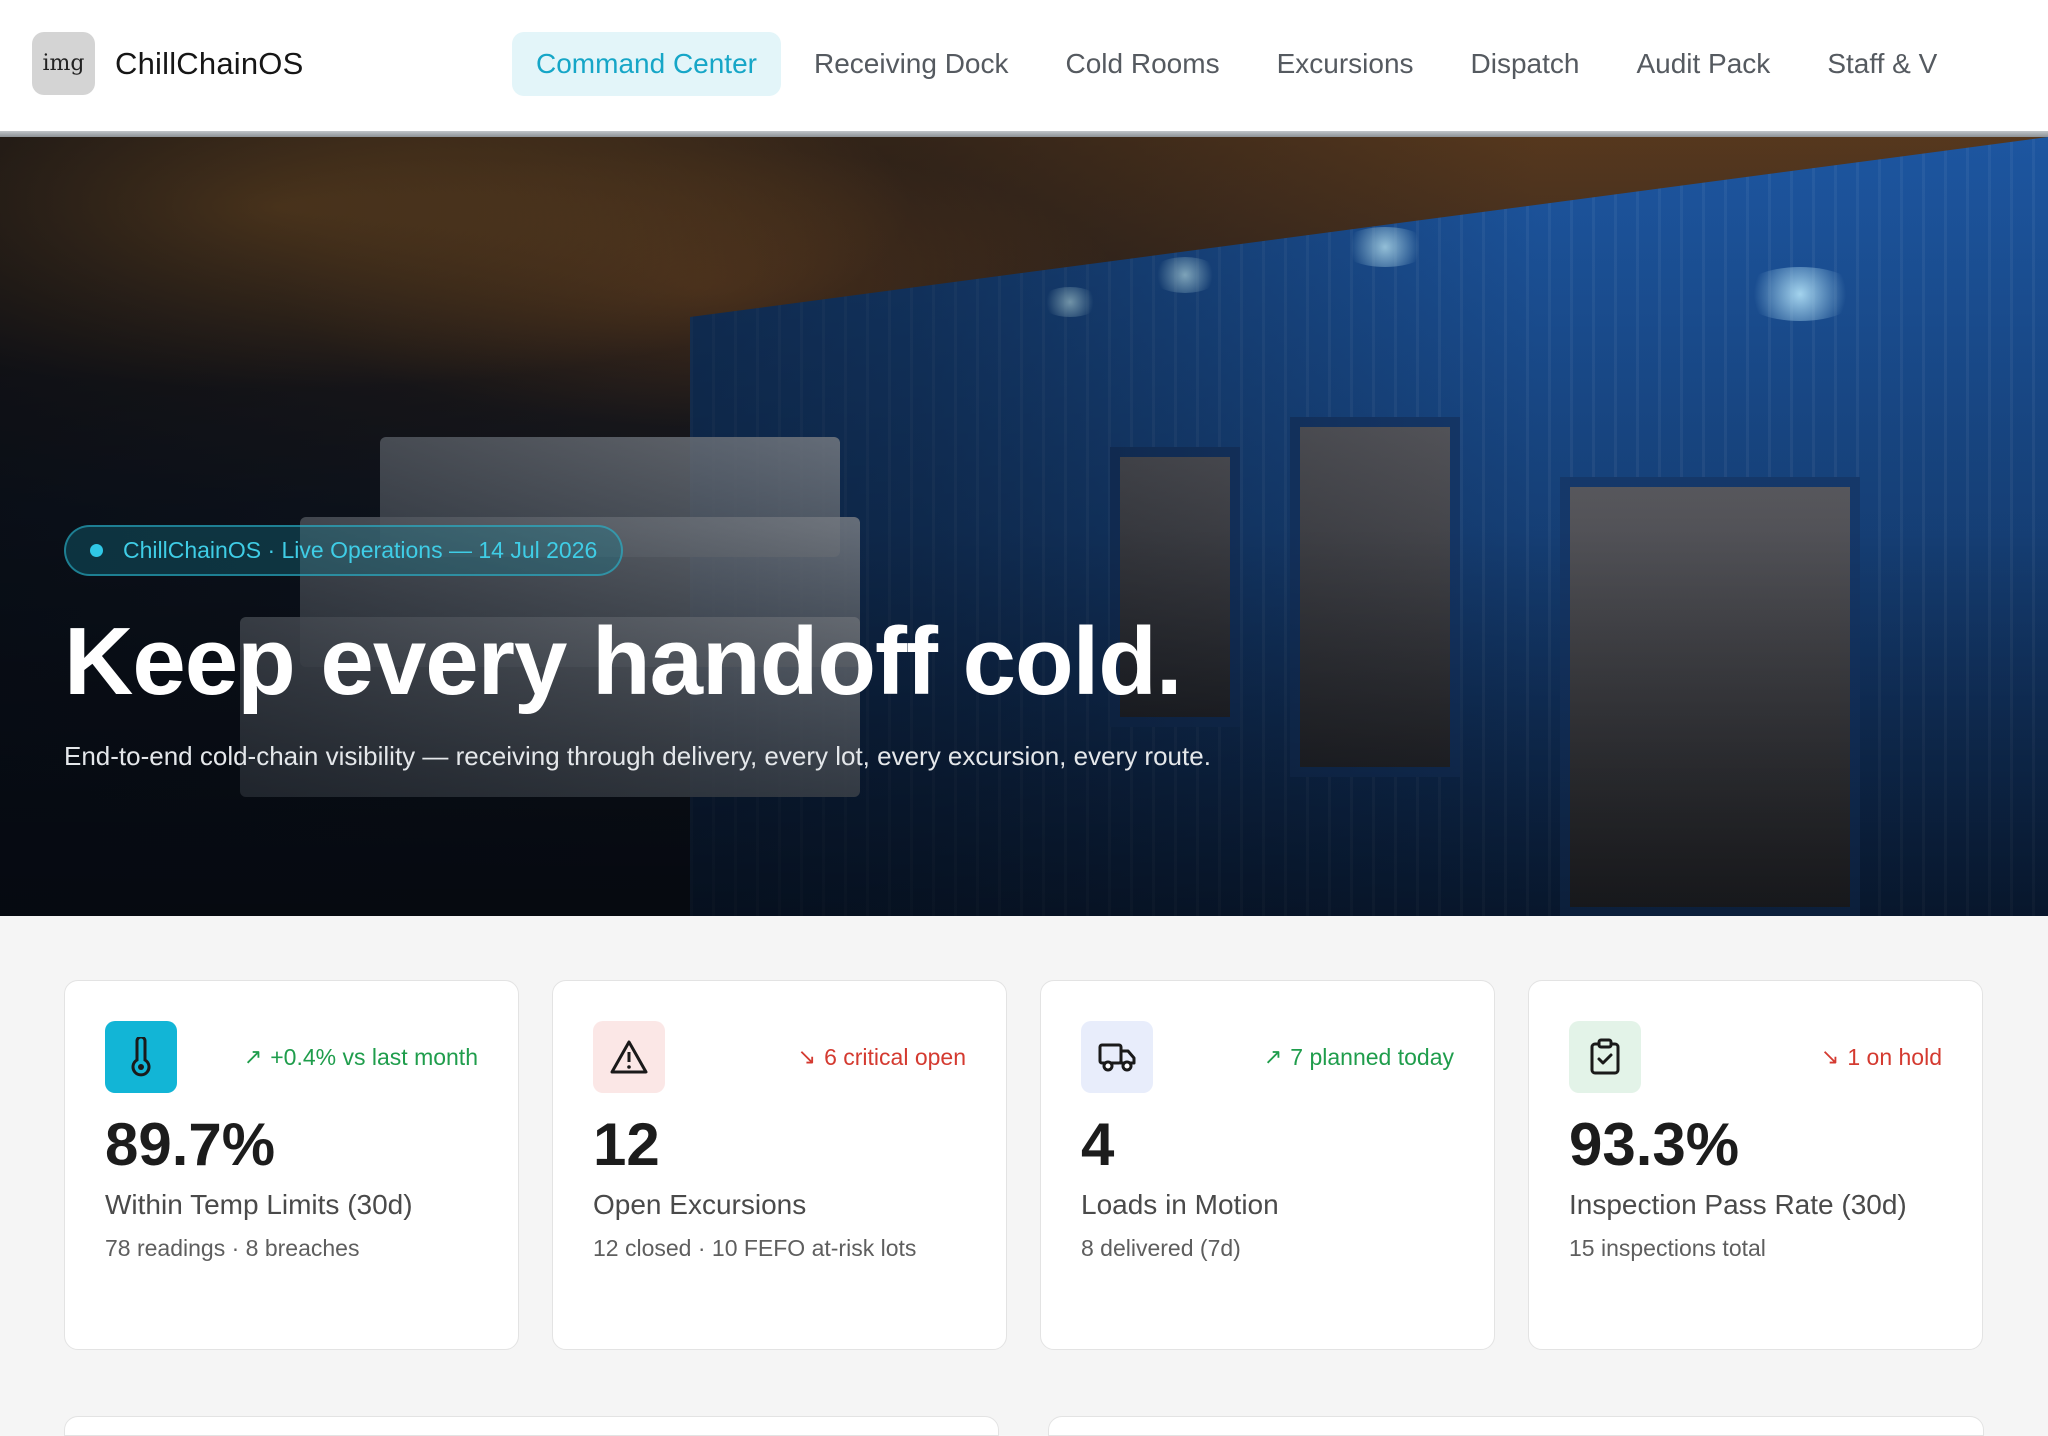  Describe the element at coordinates (1738, 1204) in the screenshot. I see `kpi-label: Inspection Pass Rate (30d)` at that location.